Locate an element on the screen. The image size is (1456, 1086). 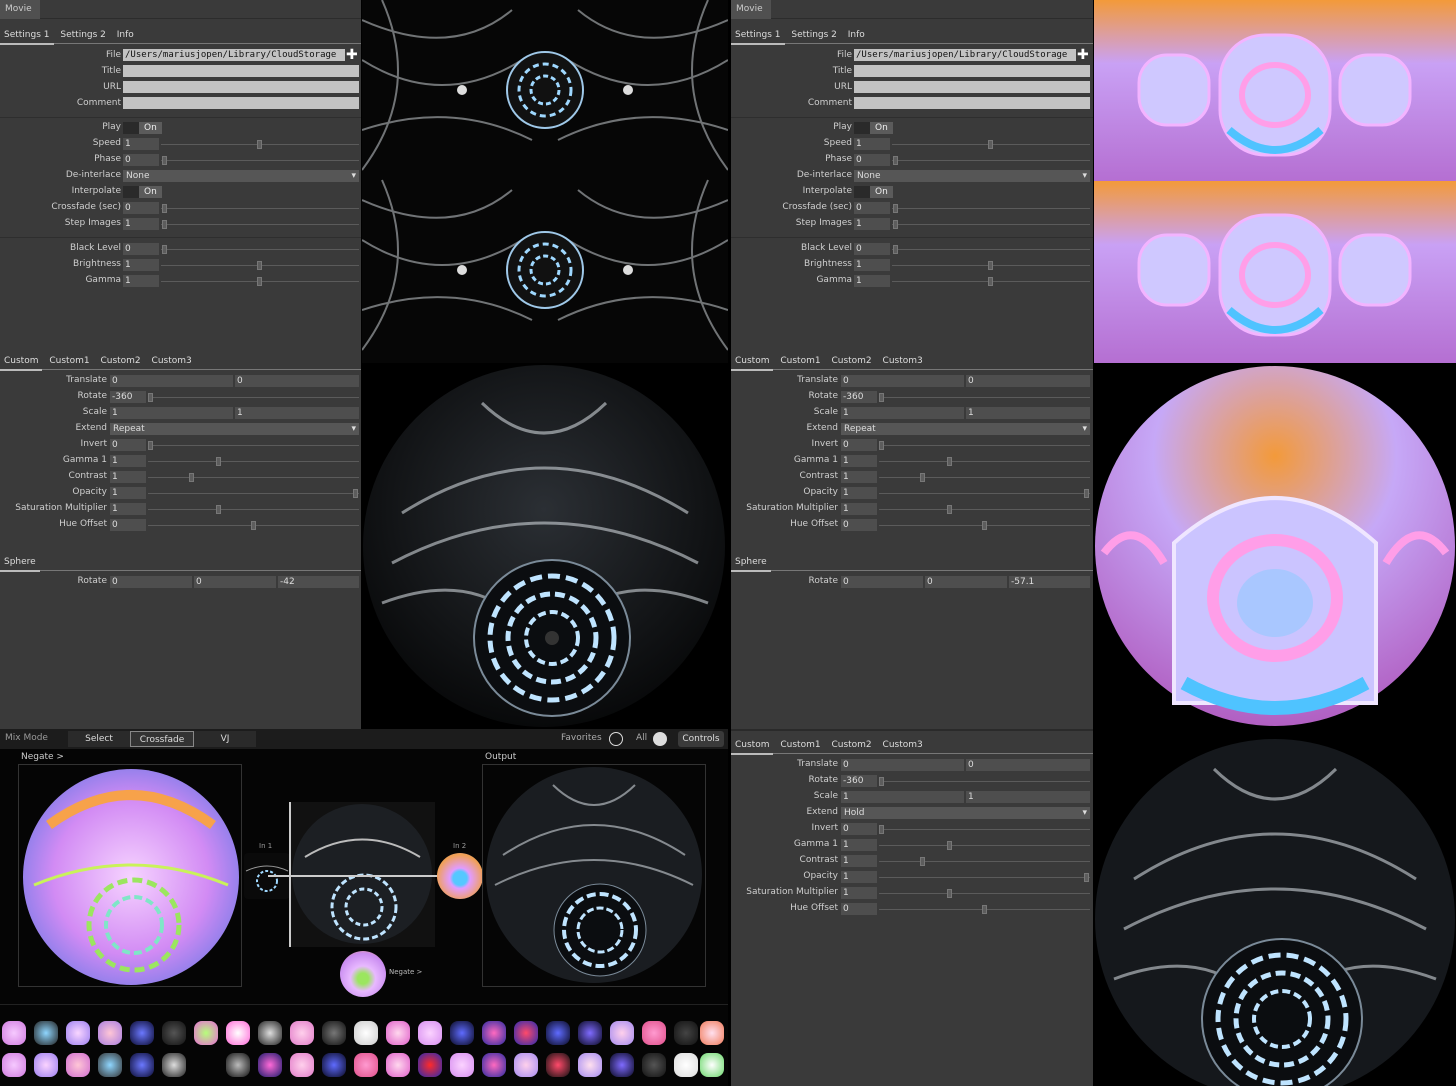
tab-custom: Custom is located at coordinates (21, 362).